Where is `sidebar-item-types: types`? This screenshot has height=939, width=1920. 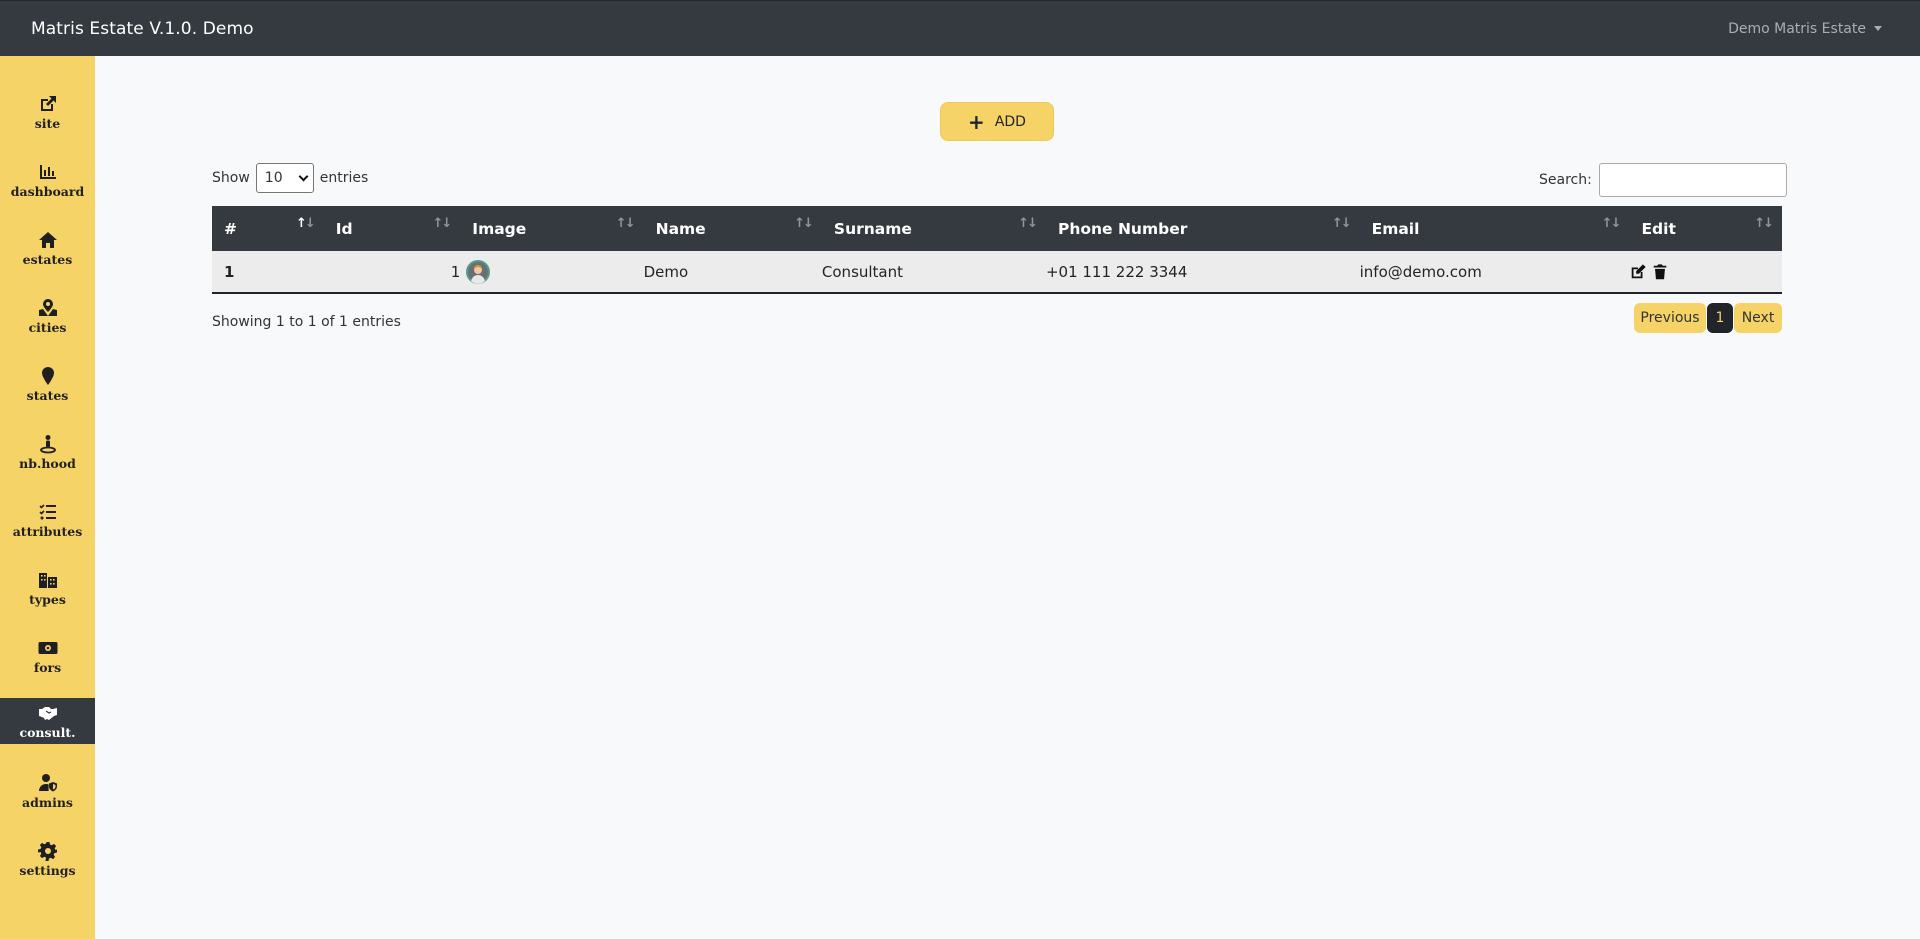 sidebar-item-types: types is located at coordinates (47, 588).